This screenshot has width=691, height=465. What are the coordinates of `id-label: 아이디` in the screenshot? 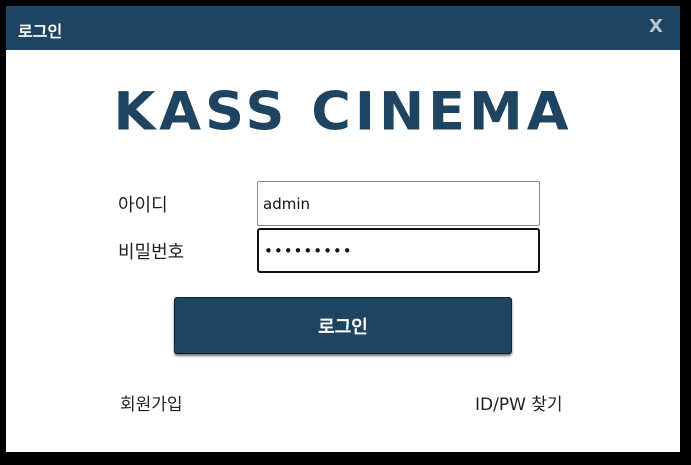 It's located at (143, 205).